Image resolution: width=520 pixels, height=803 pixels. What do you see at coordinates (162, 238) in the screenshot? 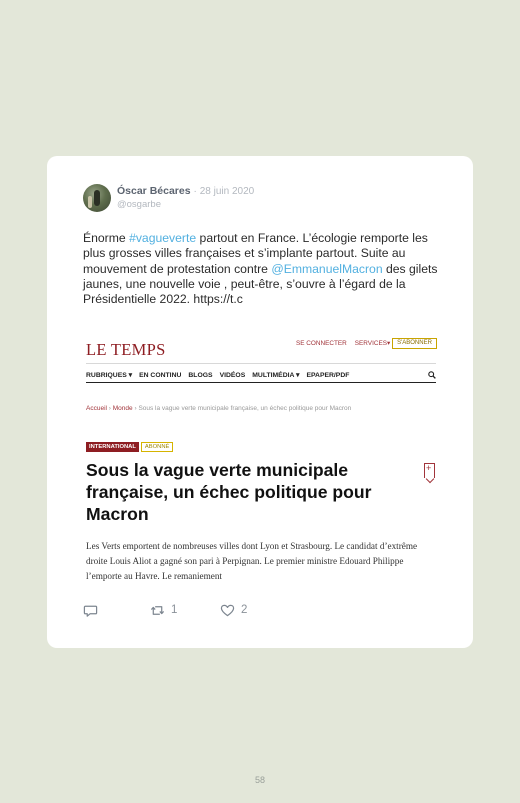
I see `hashtag-link: #vagueverte` at bounding box center [162, 238].